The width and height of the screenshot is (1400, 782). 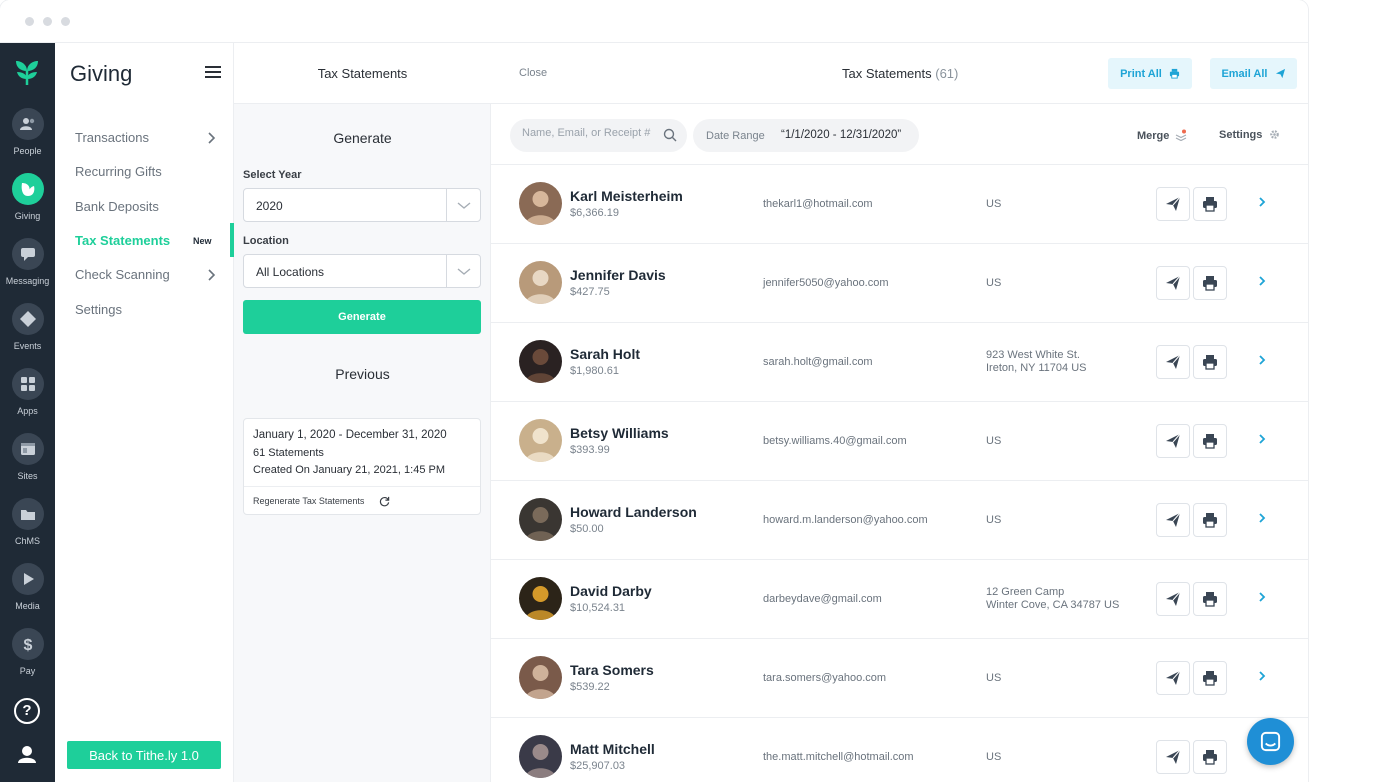 What do you see at coordinates (112, 137) in the screenshot?
I see `nav-item-transactions: Transactions` at bounding box center [112, 137].